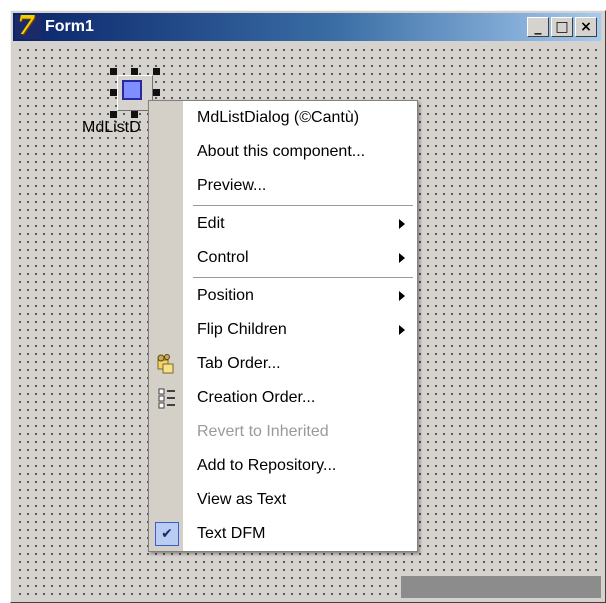  I want to click on selection-handle-top-left, so click(113, 71).